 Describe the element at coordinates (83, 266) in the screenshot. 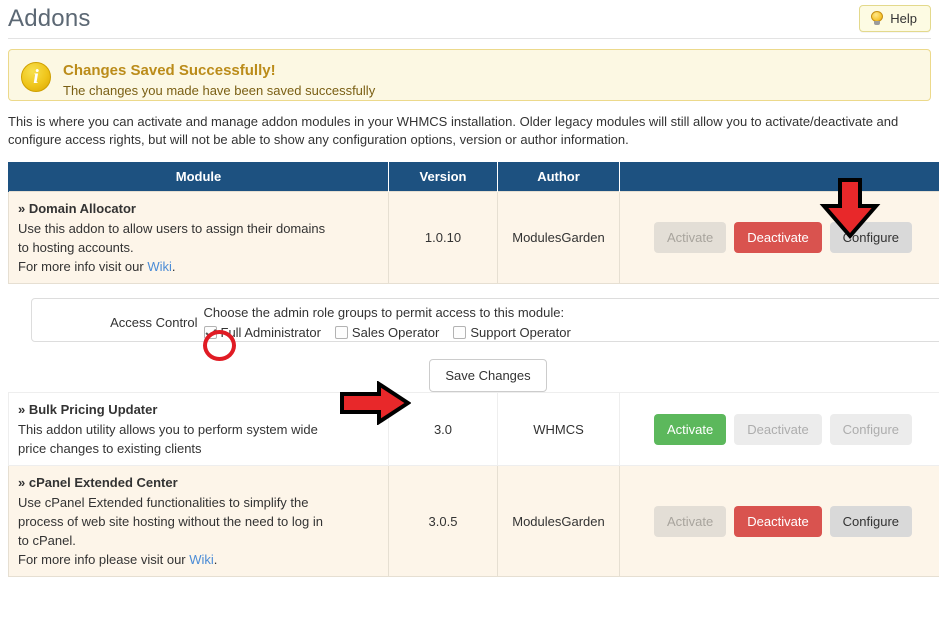

I see `module-description-line: For more info visit our` at that location.